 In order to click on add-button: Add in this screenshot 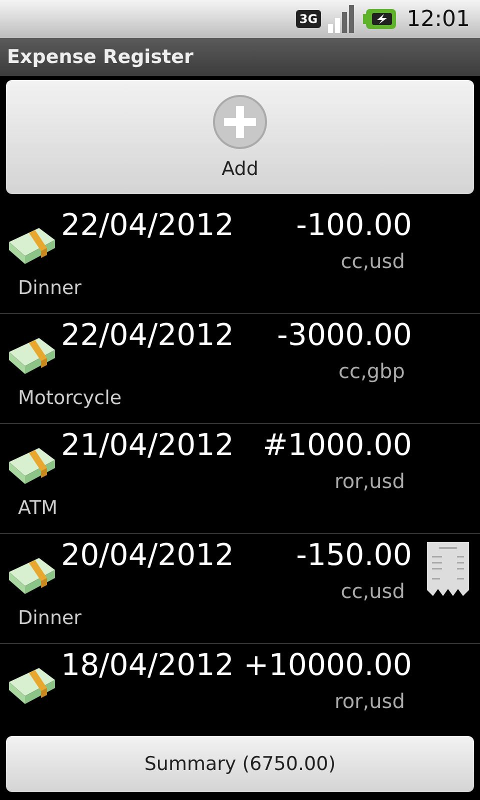, I will do `click(240, 137)`.